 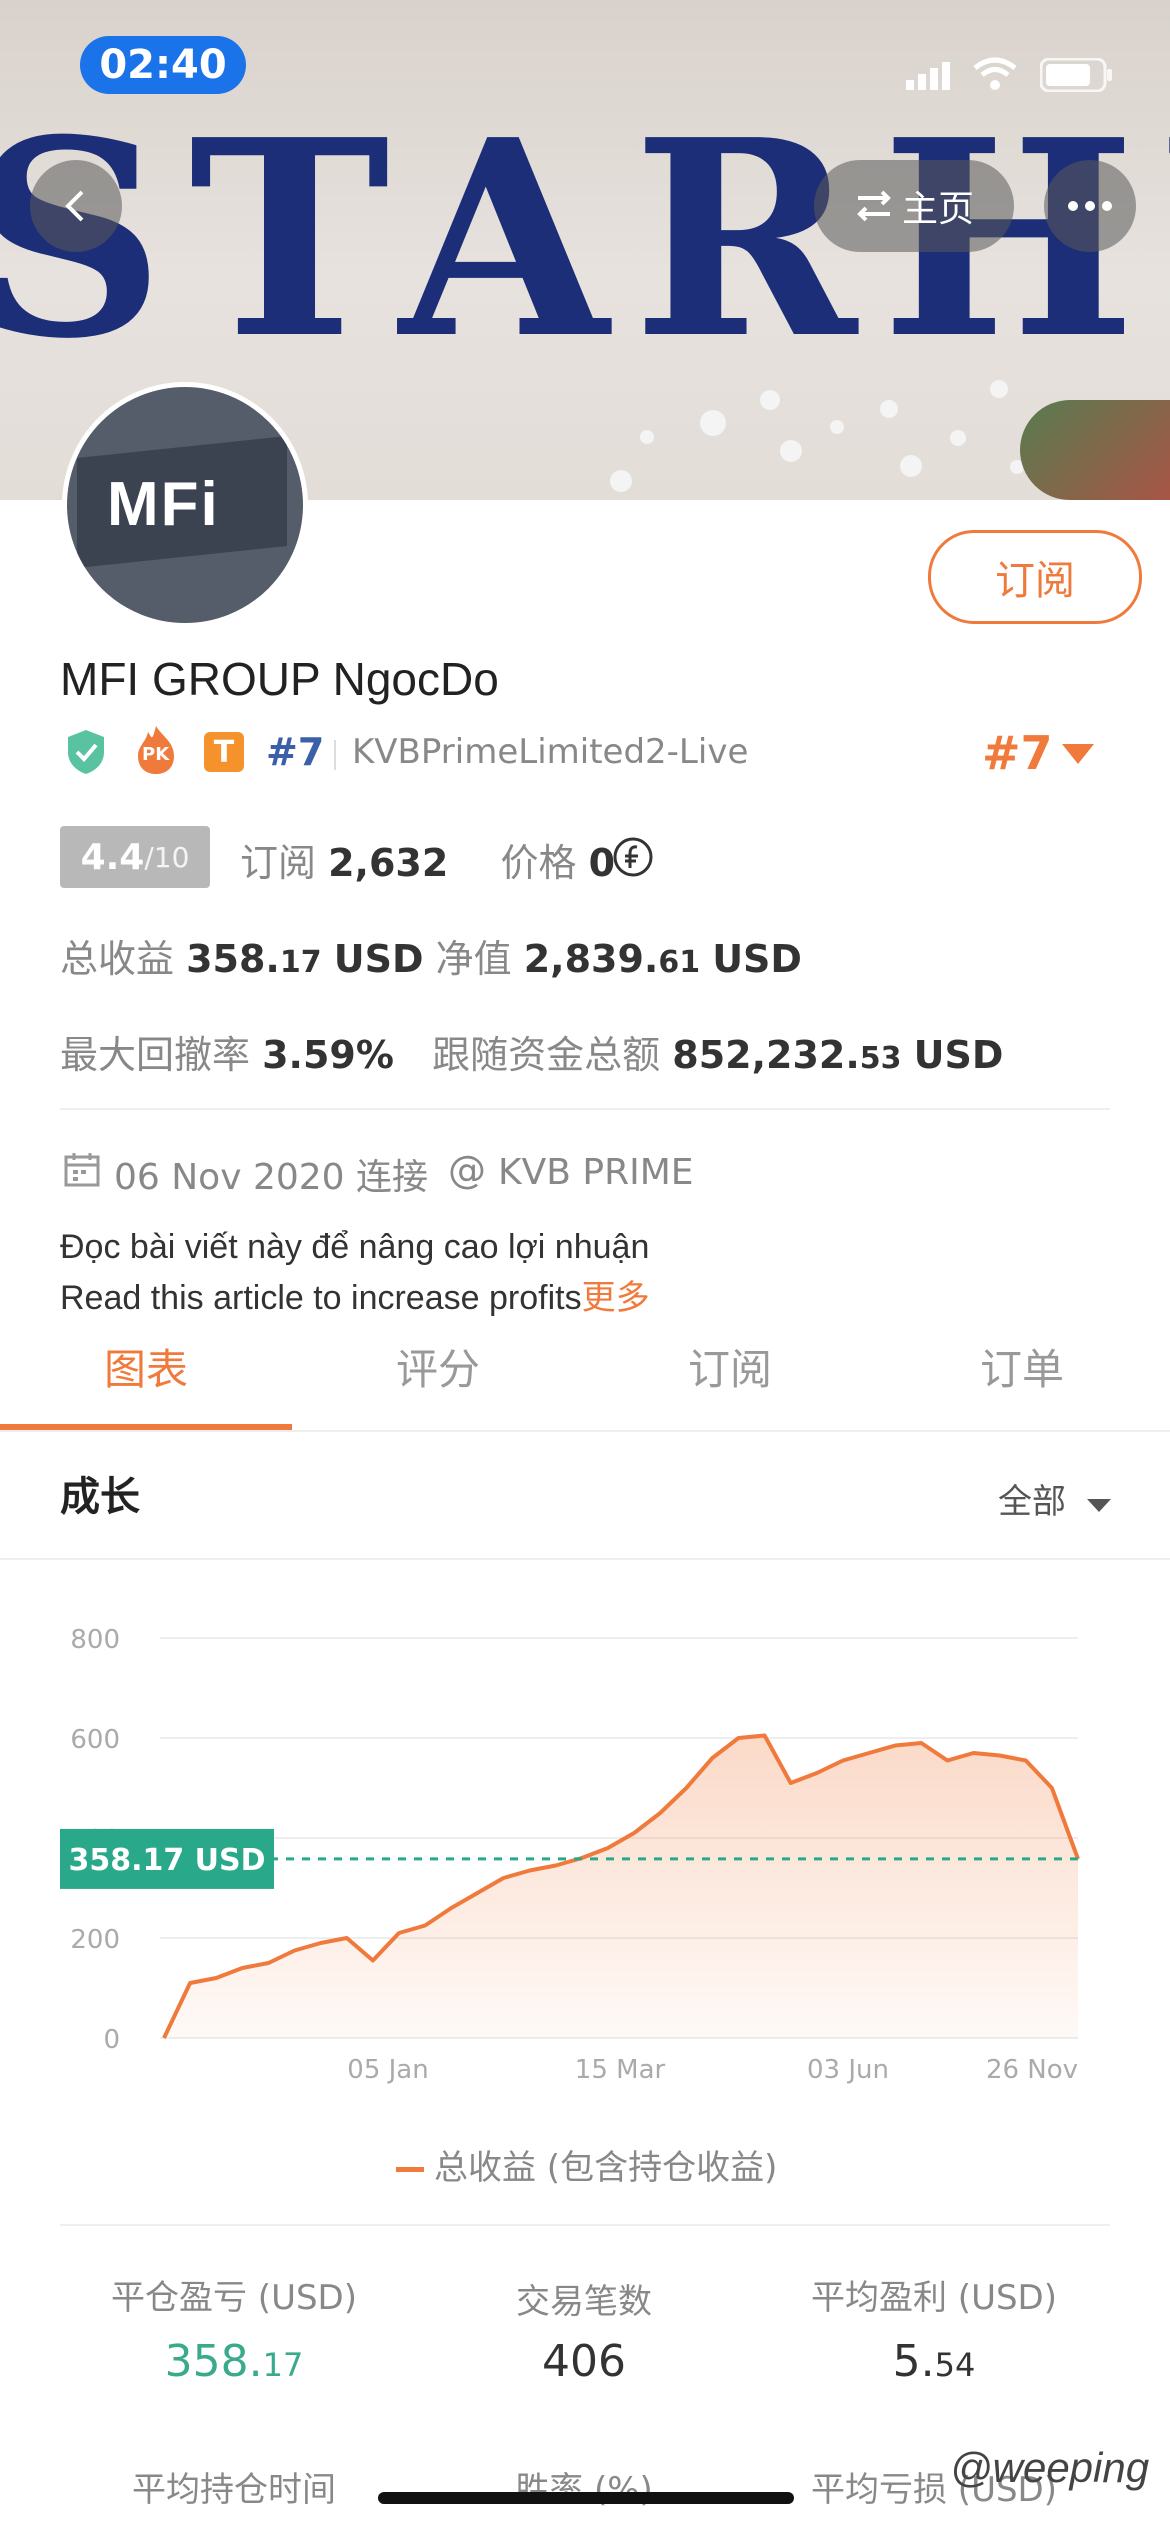 What do you see at coordinates (387, 2070) in the screenshot?
I see `x-tick-label: 05 Jan` at bounding box center [387, 2070].